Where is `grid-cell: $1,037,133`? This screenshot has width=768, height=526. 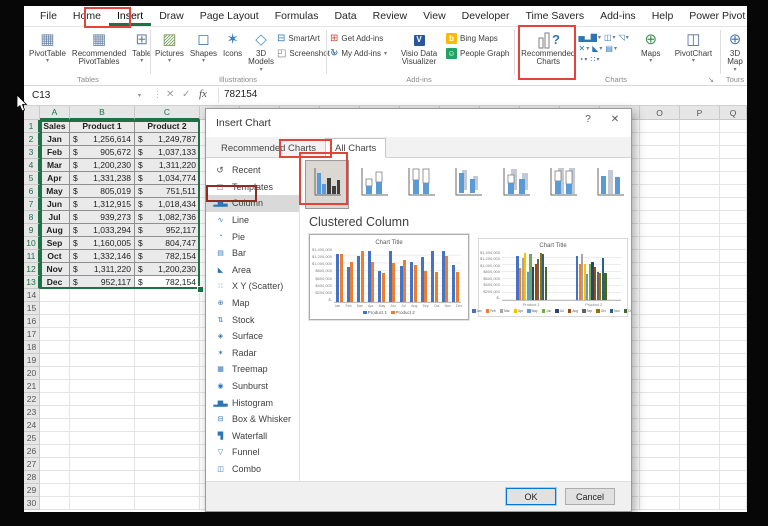
grid-cell: $1,037,133 is located at coordinates (167, 152).